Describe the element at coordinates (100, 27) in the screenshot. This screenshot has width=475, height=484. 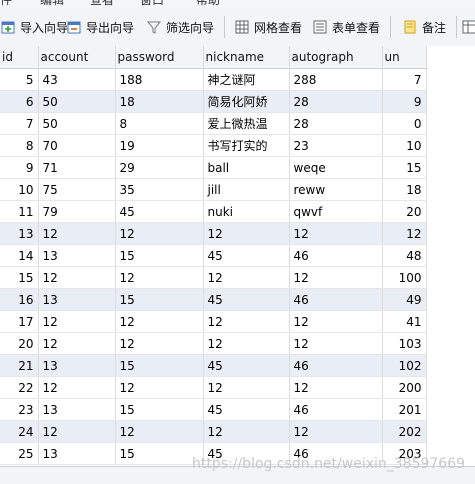
I see `export-wizard-button: 导出向导` at that location.